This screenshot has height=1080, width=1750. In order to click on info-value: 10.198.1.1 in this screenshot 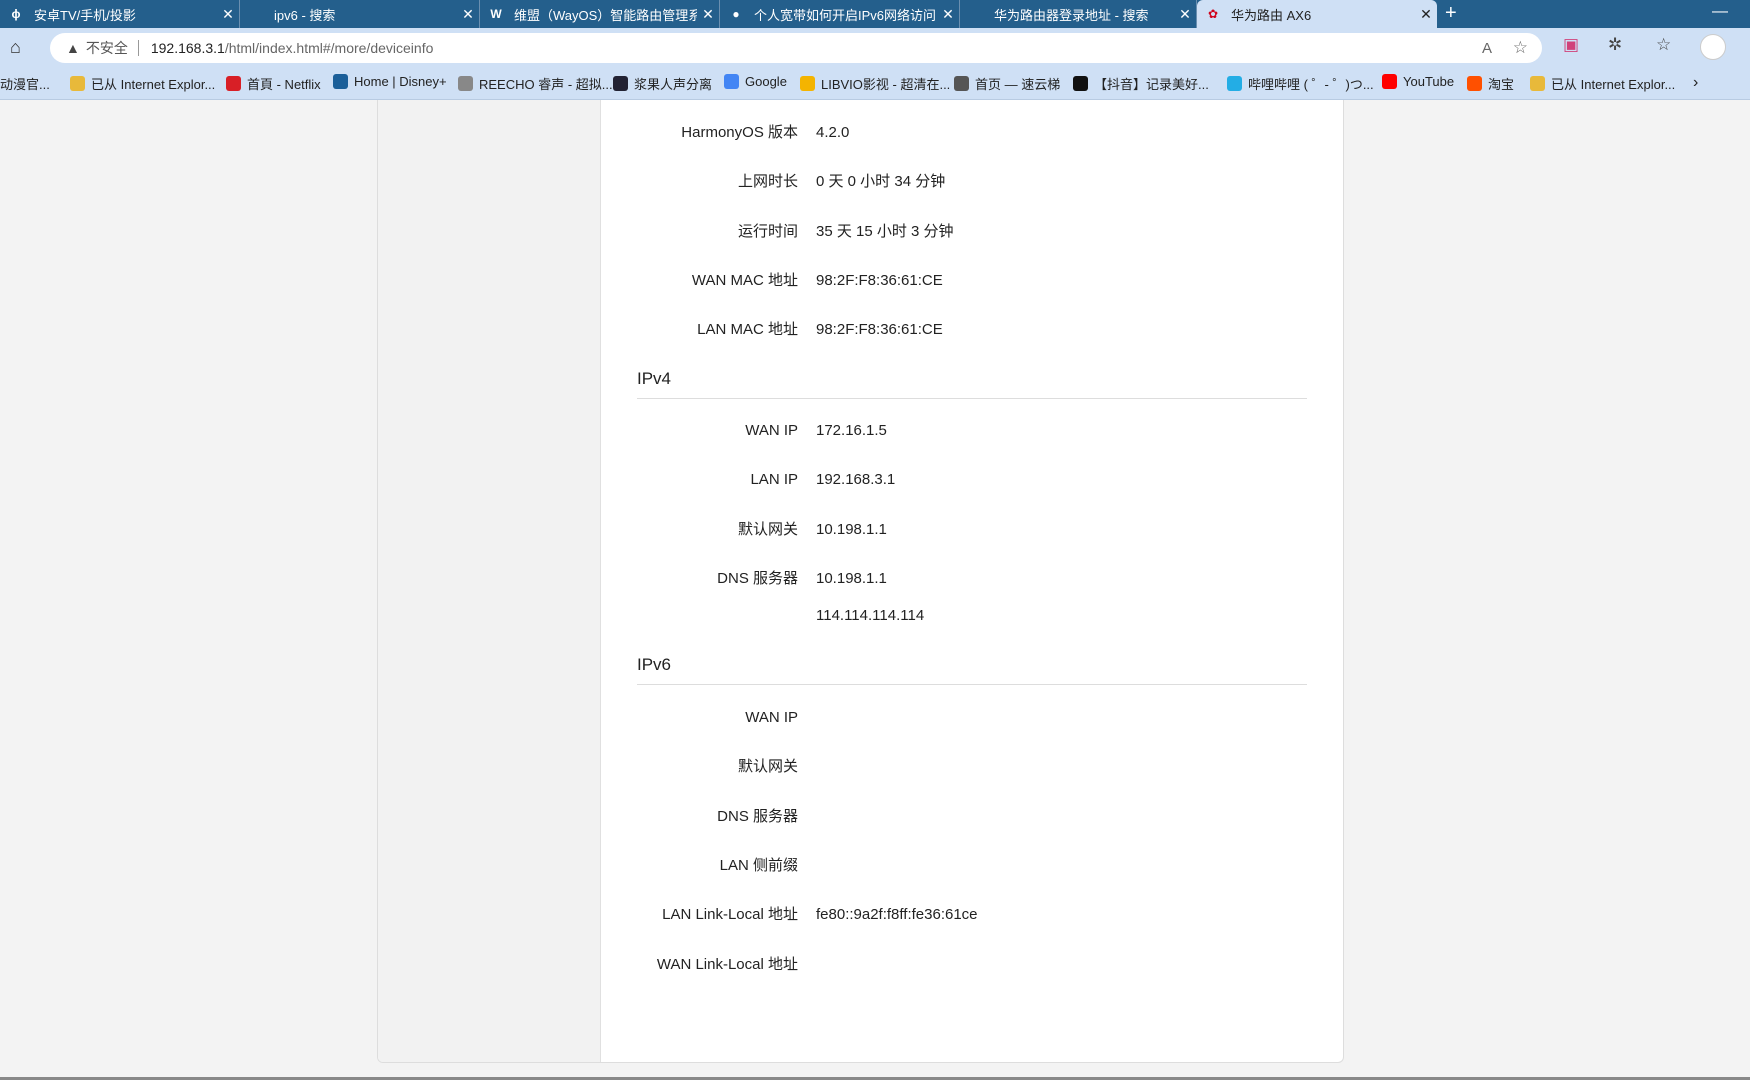, I will do `click(851, 529)`.